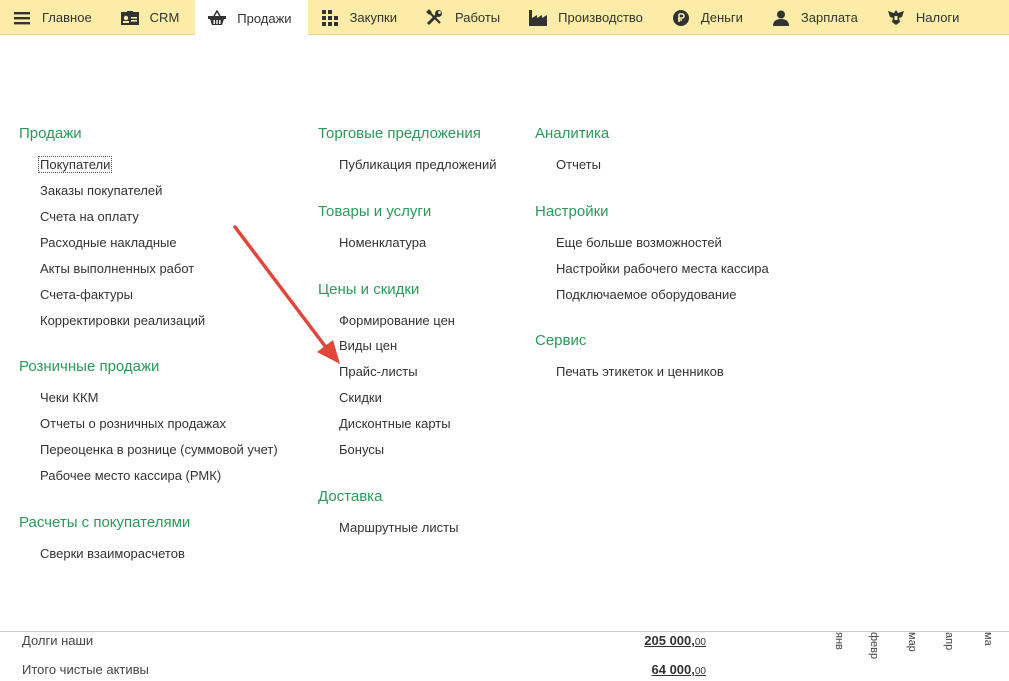  Describe the element at coordinates (397, 320) in the screenshot. I see `link-price-formation: Формирование цен` at that location.